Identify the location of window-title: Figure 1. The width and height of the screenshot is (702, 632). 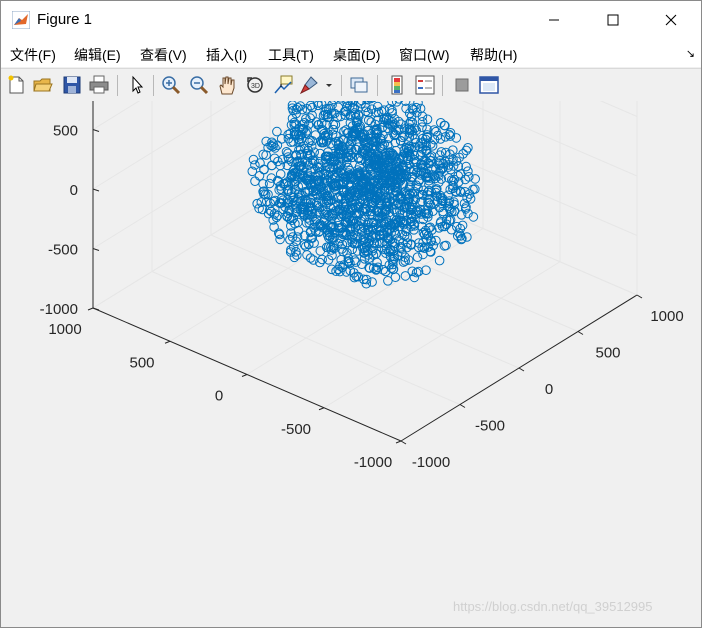
(65, 19).